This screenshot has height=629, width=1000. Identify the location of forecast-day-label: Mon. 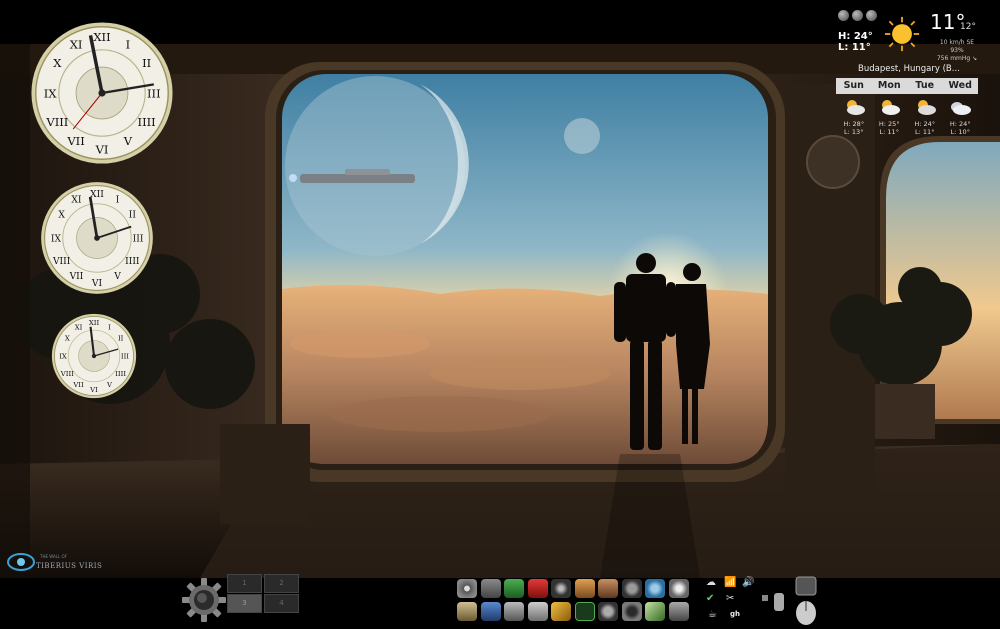
(889, 85).